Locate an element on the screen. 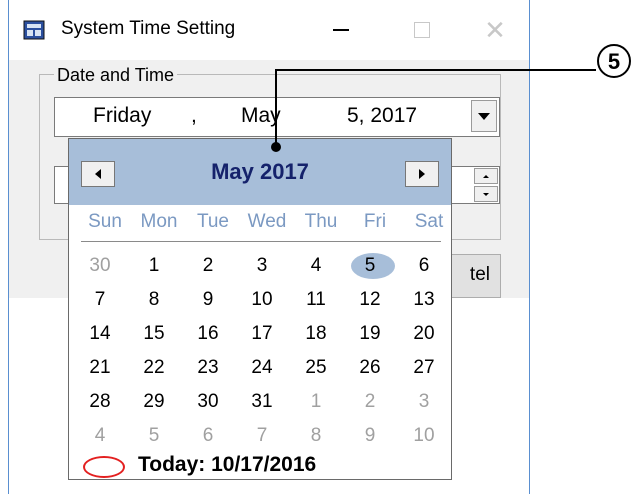 This screenshot has width=632, height=494. callout-number-badge: 5 is located at coordinates (614, 61).